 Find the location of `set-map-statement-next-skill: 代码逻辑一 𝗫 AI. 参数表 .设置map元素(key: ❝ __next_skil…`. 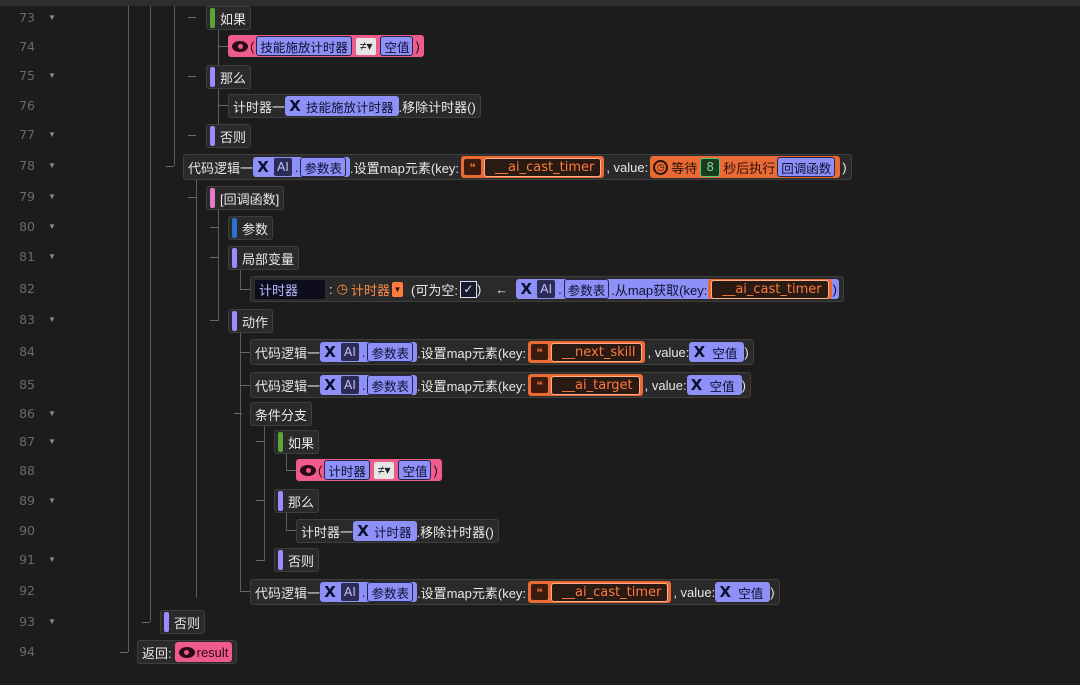

set-map-statement-next-skill: 代码逻辑一 𝗫 AI. 参数表 .设置map元素(key: ❝ __next_skil… is located at coordinates (502, 352).